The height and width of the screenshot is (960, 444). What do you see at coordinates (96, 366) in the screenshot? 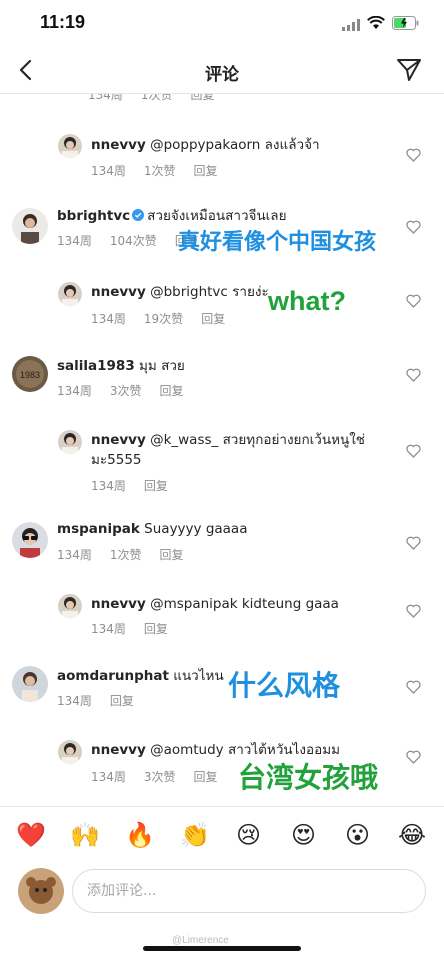
I see `comment-username: salila1983` at bounding box center [96, 366].